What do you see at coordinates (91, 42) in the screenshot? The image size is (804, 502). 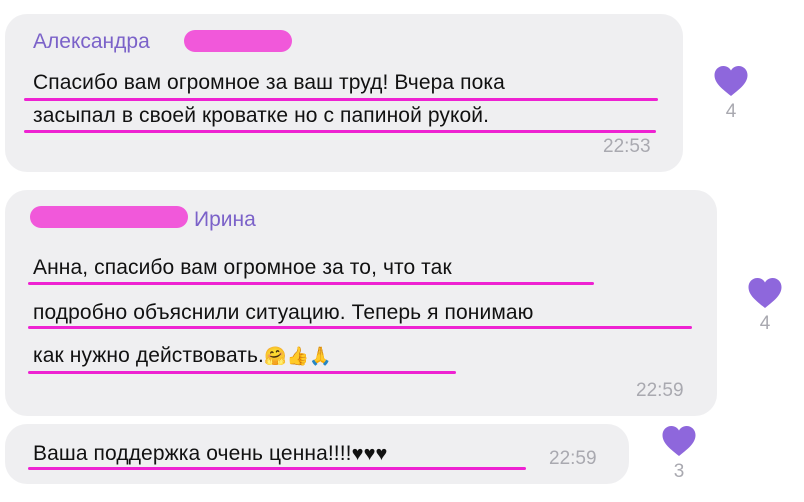 I see `sender-name: Александра` at bounding box center [91, 42].